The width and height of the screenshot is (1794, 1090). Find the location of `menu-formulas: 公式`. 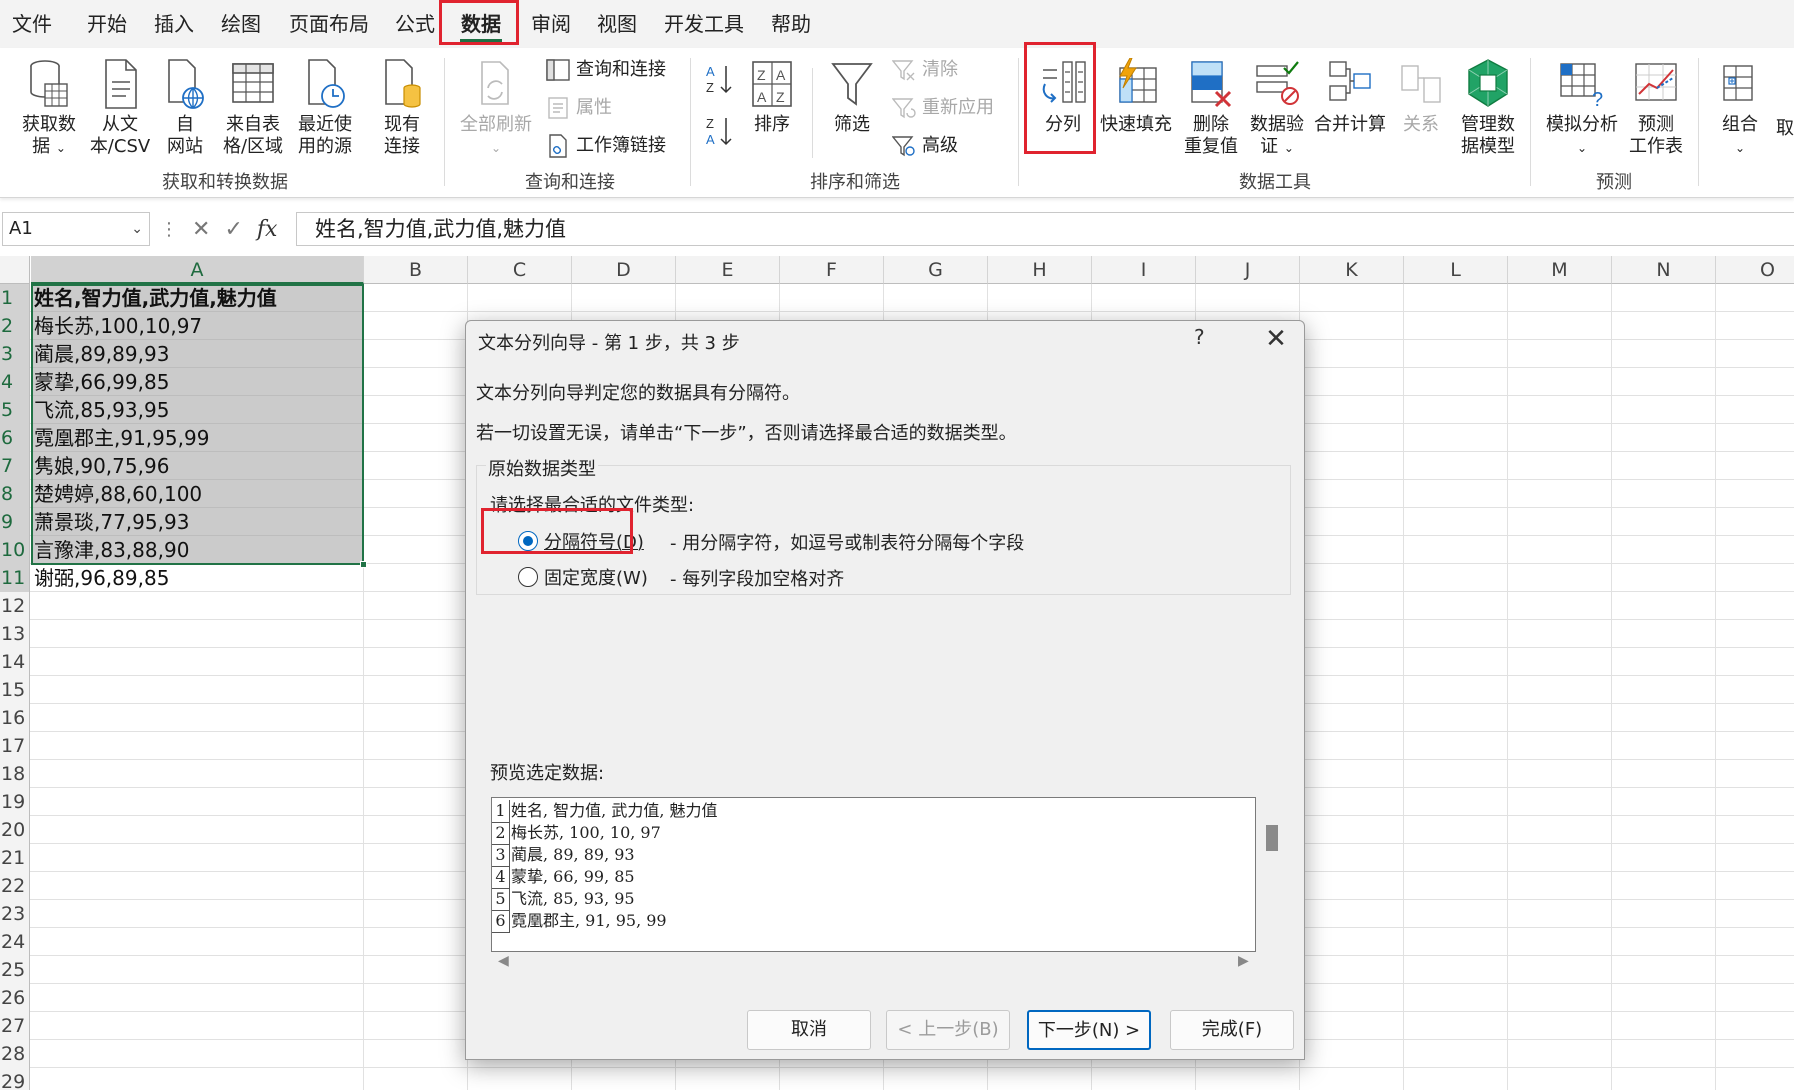

menu-formulas: 公式 is located at coordinates (415, 24).